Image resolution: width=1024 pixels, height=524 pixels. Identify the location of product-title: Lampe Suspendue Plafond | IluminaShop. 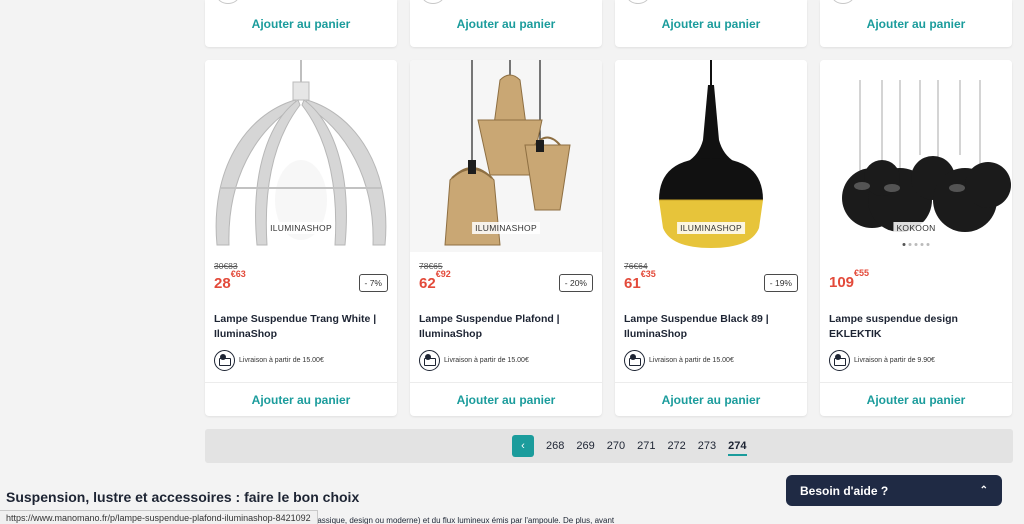
(506, 327).